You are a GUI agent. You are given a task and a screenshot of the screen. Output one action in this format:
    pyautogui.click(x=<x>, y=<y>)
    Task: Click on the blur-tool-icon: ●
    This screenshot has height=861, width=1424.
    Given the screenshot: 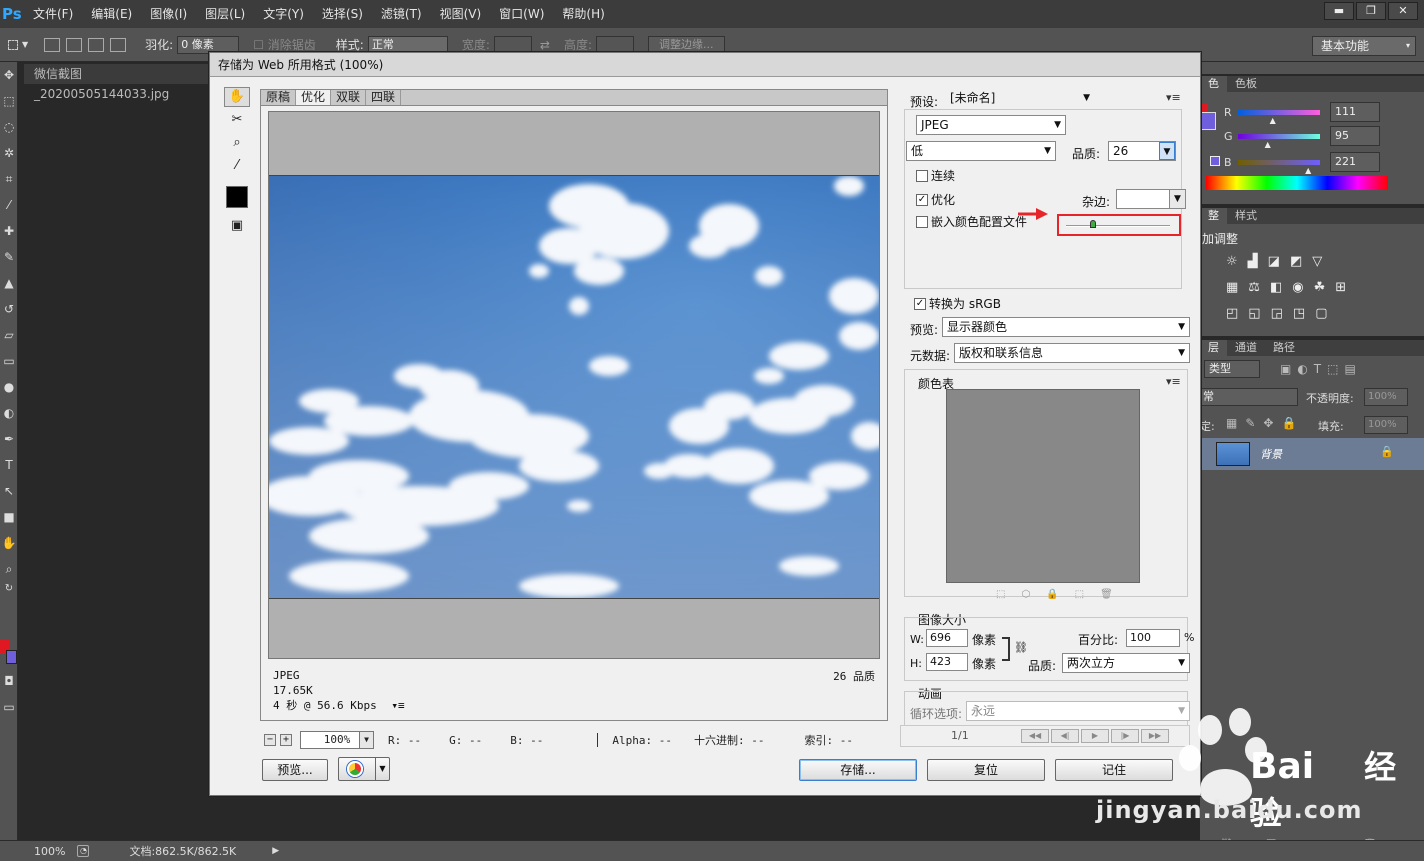 What is the action you would take?
    pyautogui.click(x=9, y=387)
    